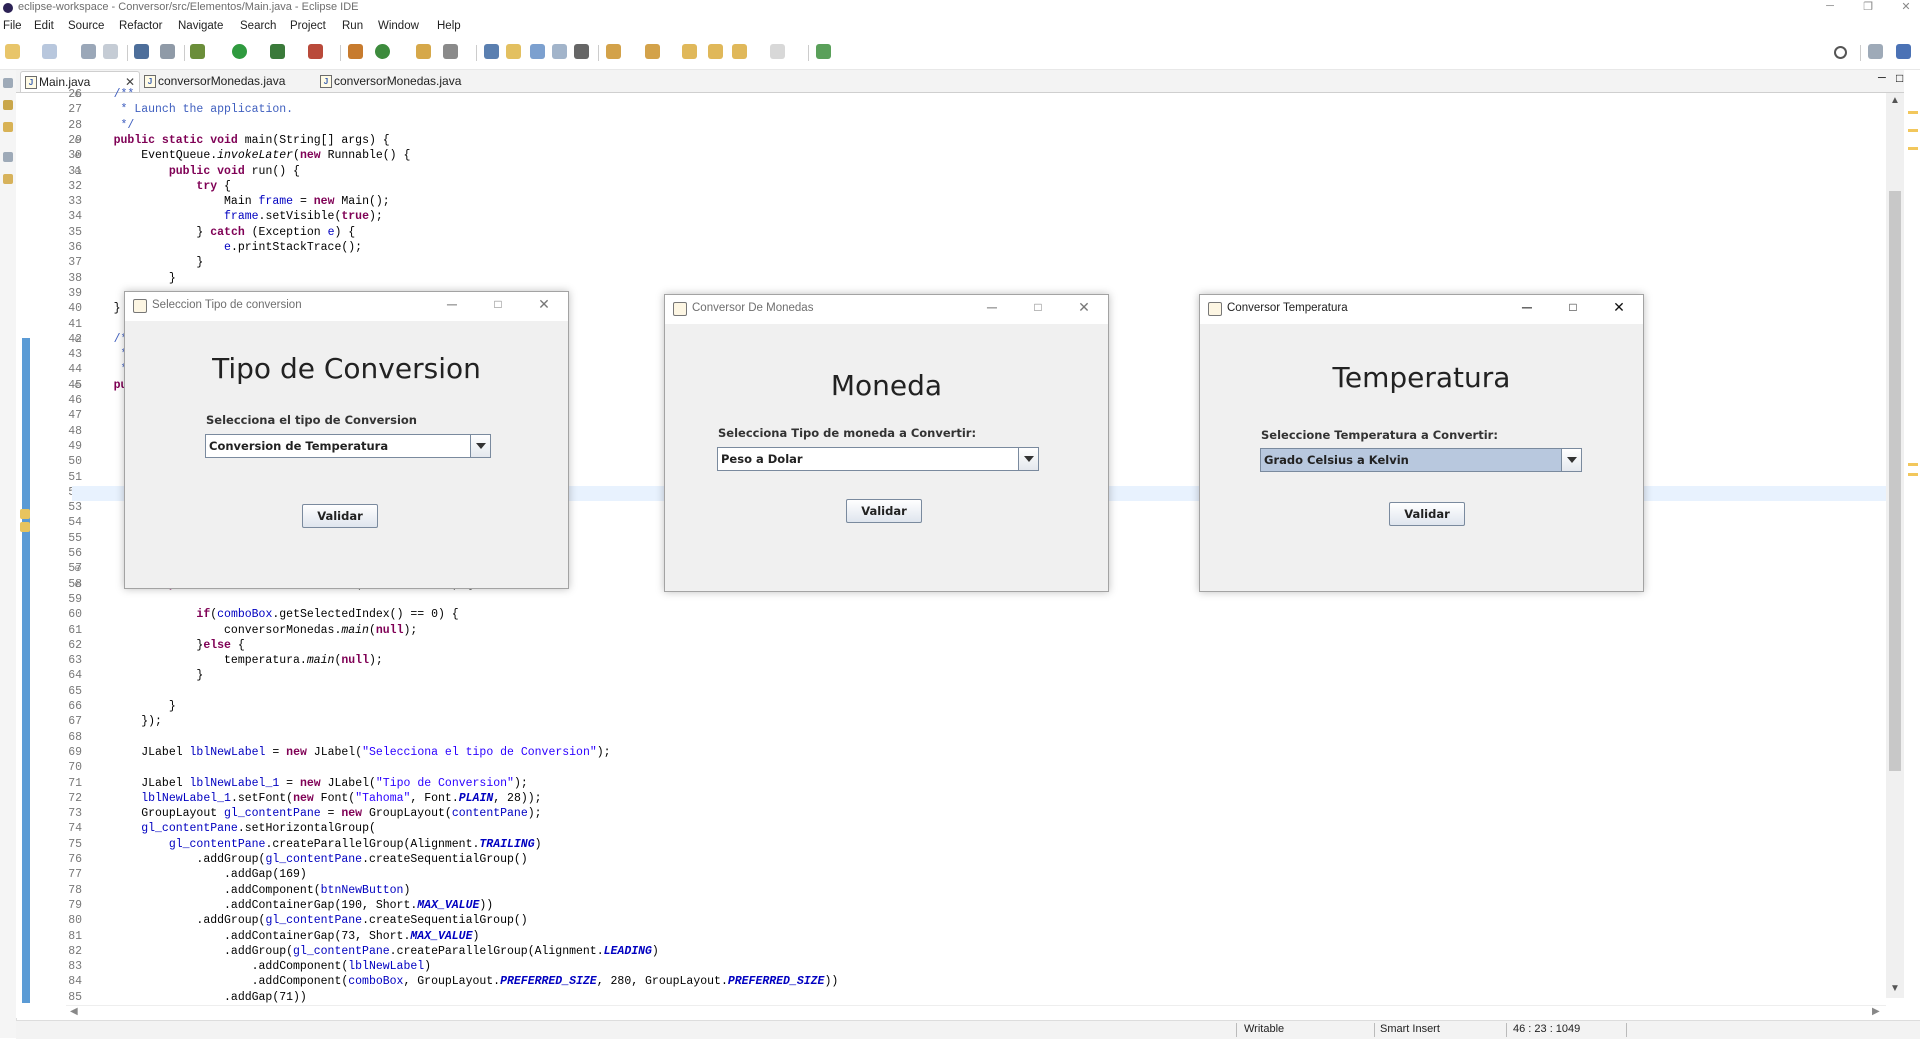 This screenshot has height=1039, width=1920. I want to click on highlight-icon, so click(513, 51).